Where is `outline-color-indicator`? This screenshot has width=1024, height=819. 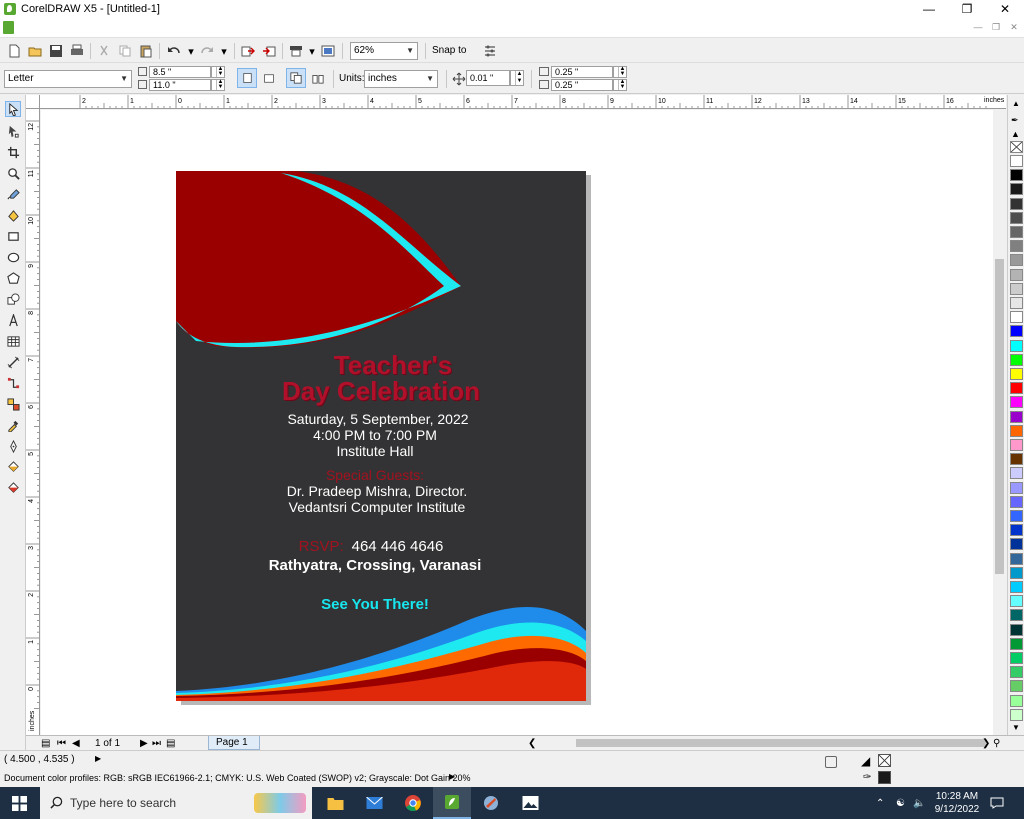
outline-color-indicator is located at coordinates (884, 777).